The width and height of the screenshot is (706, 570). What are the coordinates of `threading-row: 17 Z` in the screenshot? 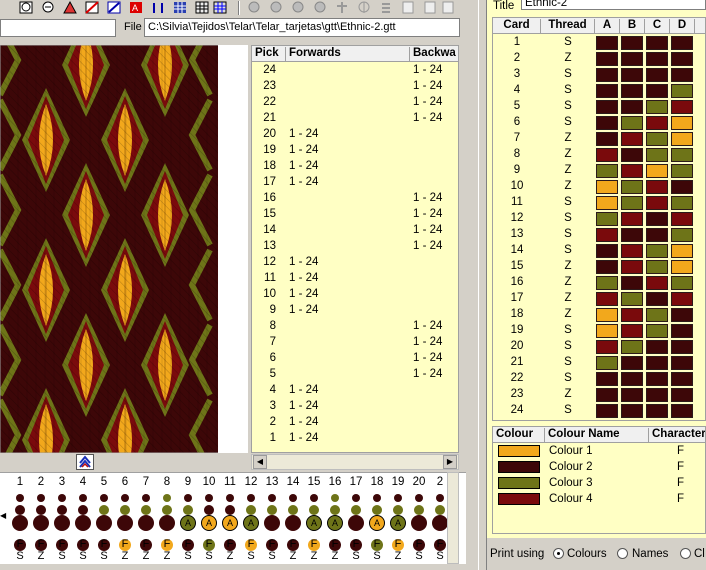 It's located at (599, 299).